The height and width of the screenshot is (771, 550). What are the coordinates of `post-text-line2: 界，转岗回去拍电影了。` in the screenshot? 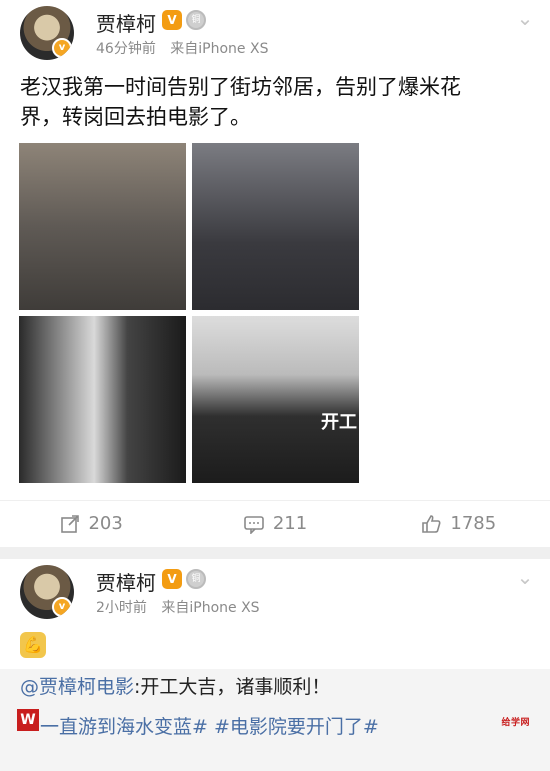 It's located at (135, 117).